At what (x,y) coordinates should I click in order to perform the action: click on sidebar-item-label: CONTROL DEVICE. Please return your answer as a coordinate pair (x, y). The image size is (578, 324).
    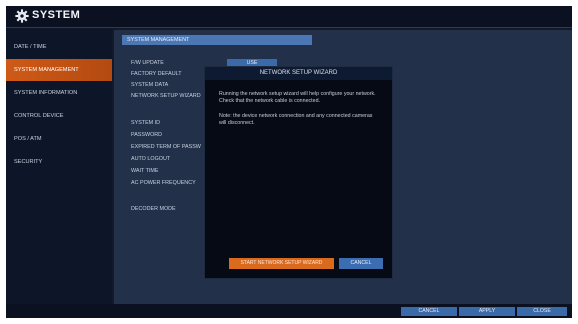
    Looking at the image, I should click on (39, 116).